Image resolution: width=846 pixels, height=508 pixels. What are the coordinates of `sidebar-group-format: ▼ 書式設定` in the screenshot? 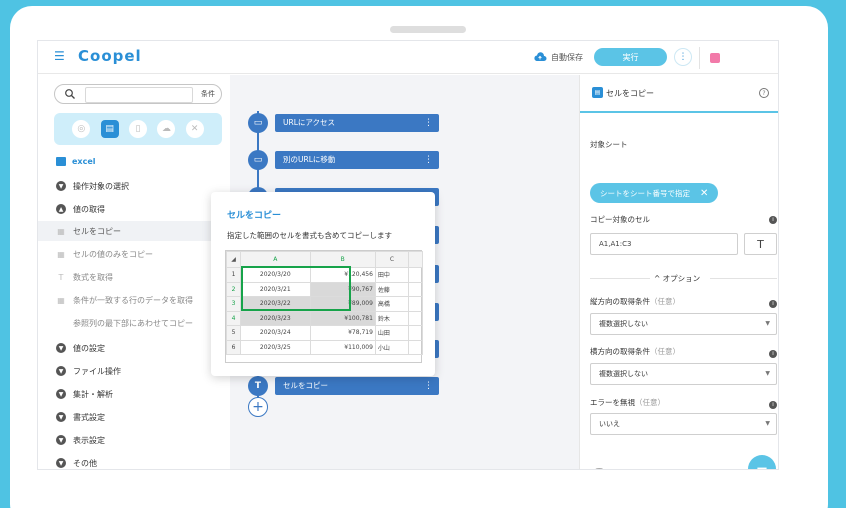 It's located at (80, 417).